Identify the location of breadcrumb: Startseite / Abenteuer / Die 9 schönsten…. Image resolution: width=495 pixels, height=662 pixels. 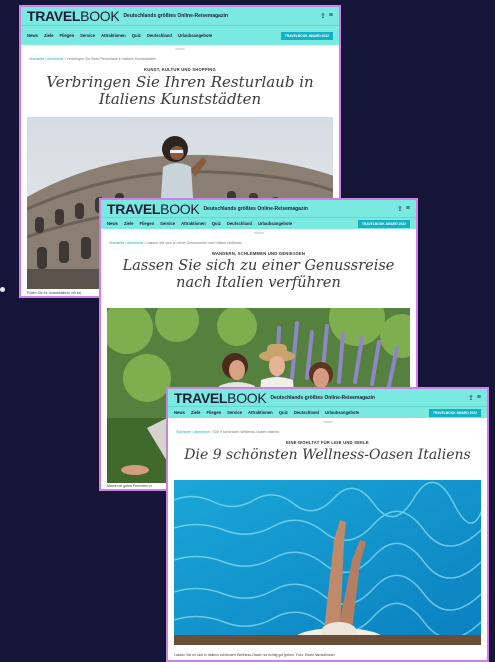
(327, 430).